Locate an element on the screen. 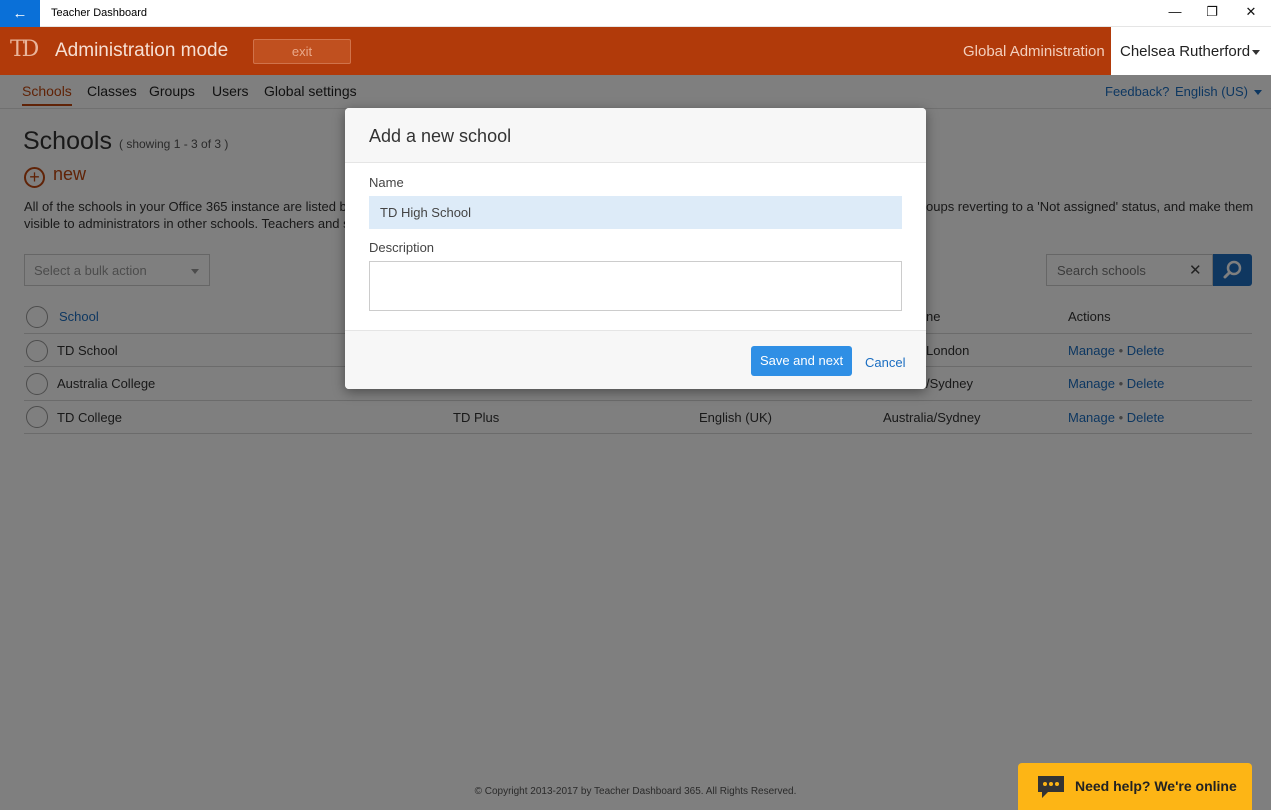 This screenshot has height=810, width=1271. user-name: Chelsea Rutherford is located at coordinates (1190, 51).